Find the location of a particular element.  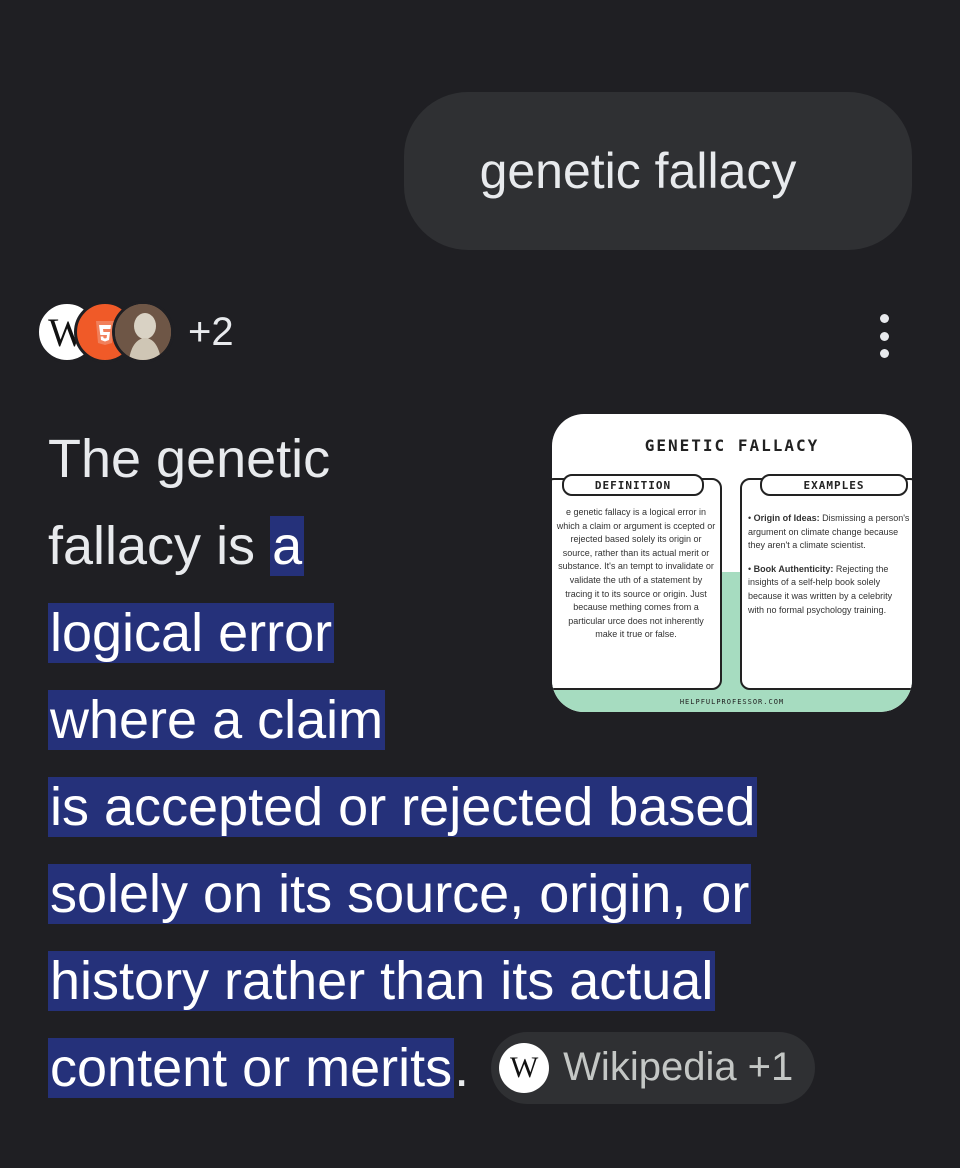

more-options-icon is located at coordinates (884, 336).